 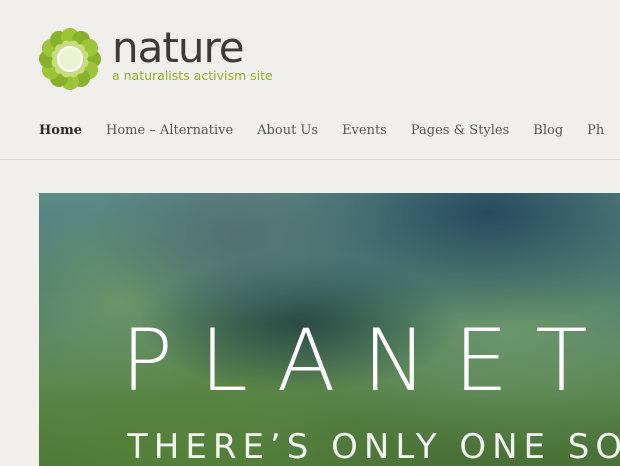 I want to click on nav-item-events: Events, so click(x=364, y=131).